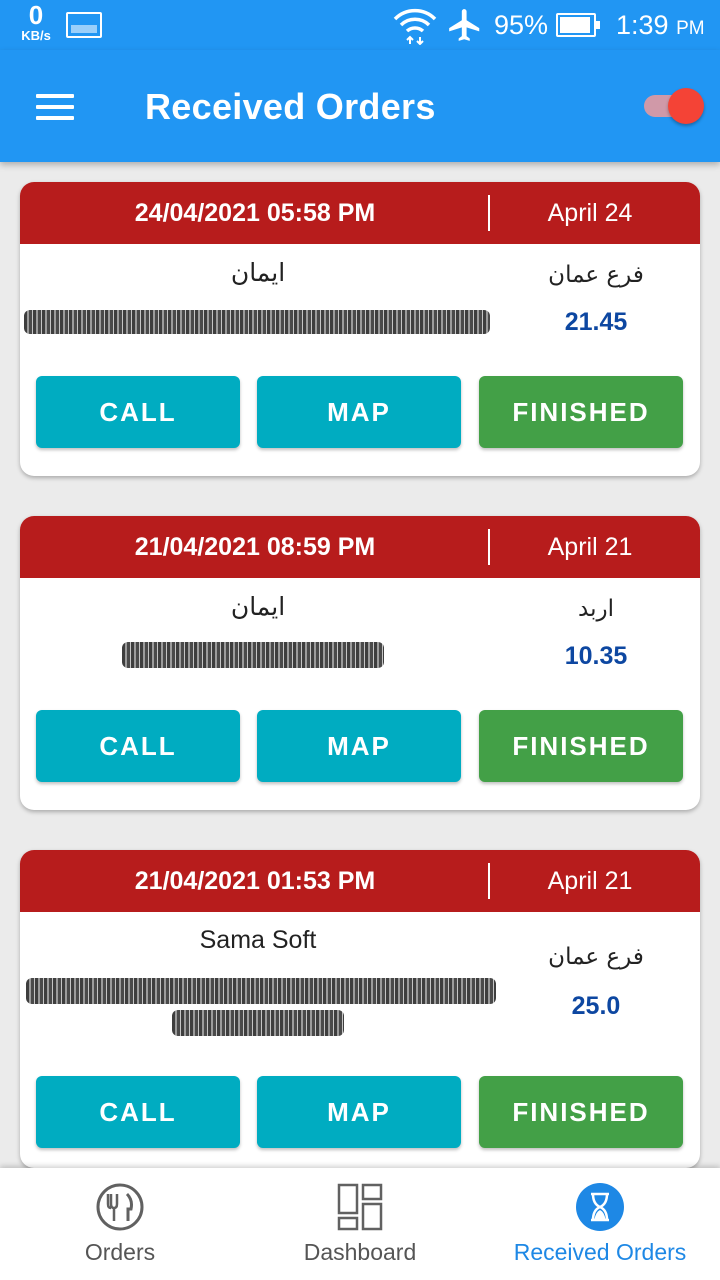 Image resolution: width=720 pixels, height=1280 pixels. What do you see at coordinates (36, 15) in the screenshot?
I see `network-speed-value: 0` at bounding box center [36, 15].